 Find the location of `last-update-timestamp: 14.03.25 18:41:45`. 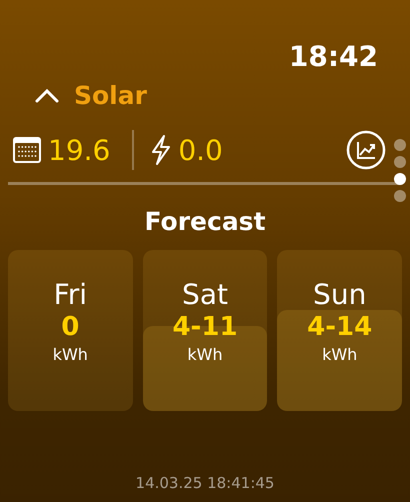

last-update-timestamp: 14.03.25 18:41:45 is located at coordinates (205, 483).